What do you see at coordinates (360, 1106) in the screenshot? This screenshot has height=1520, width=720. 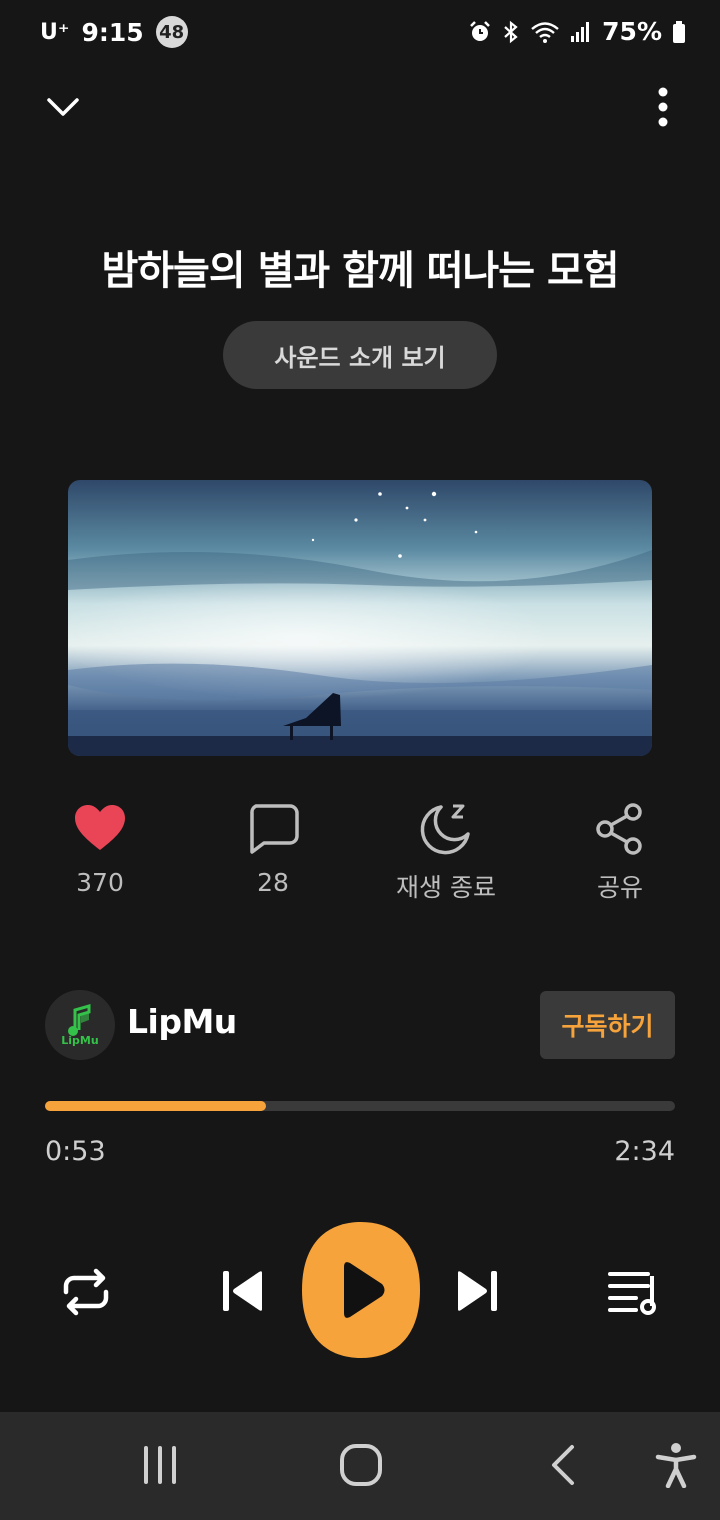 I see `progress-bar` at bounding box center [360, 1106].